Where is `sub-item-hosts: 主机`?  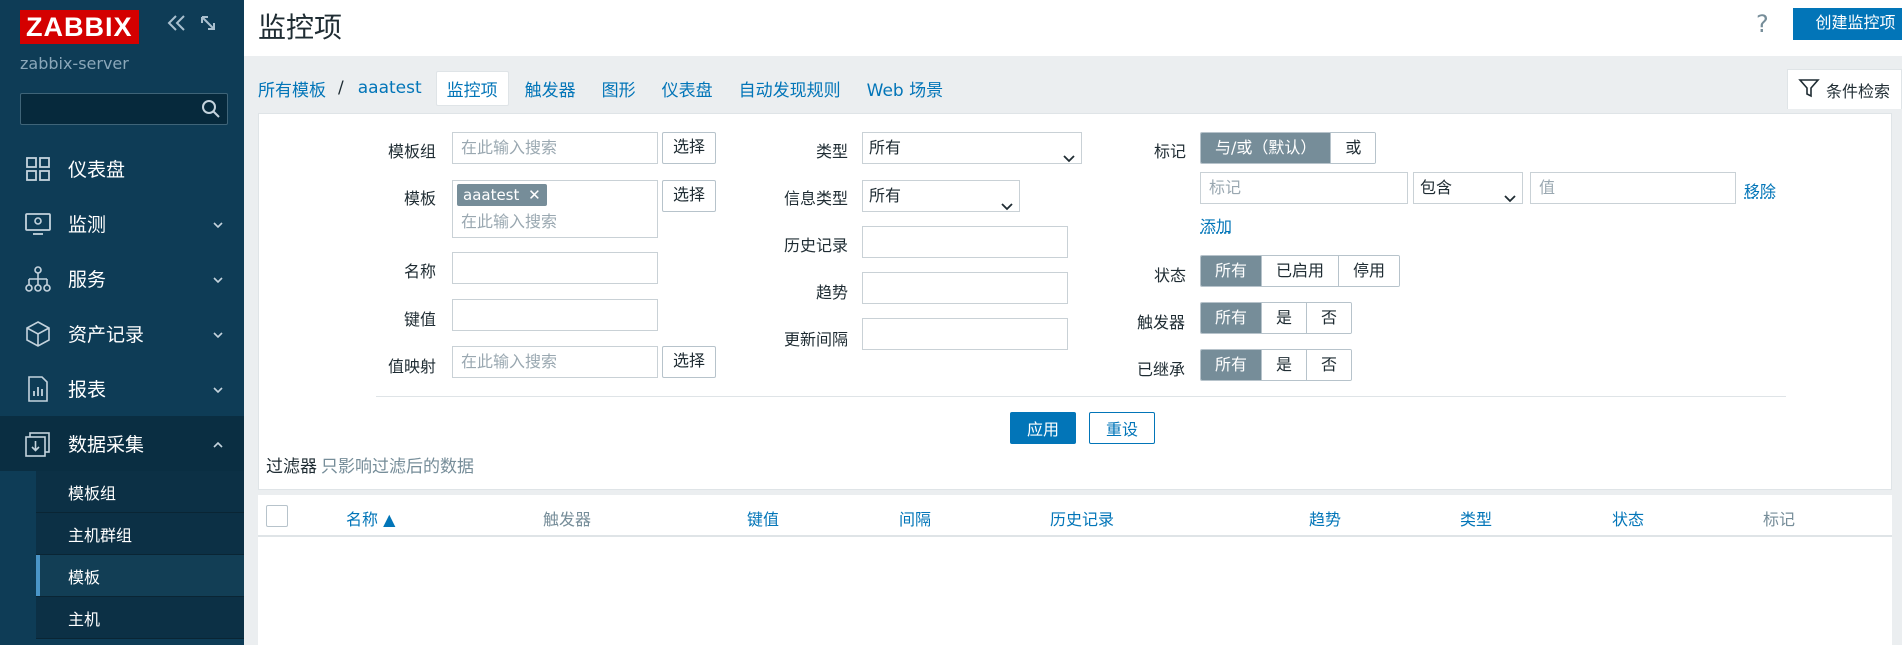 sub-item-hosts: 主机 is located at coordinates (140, 618).